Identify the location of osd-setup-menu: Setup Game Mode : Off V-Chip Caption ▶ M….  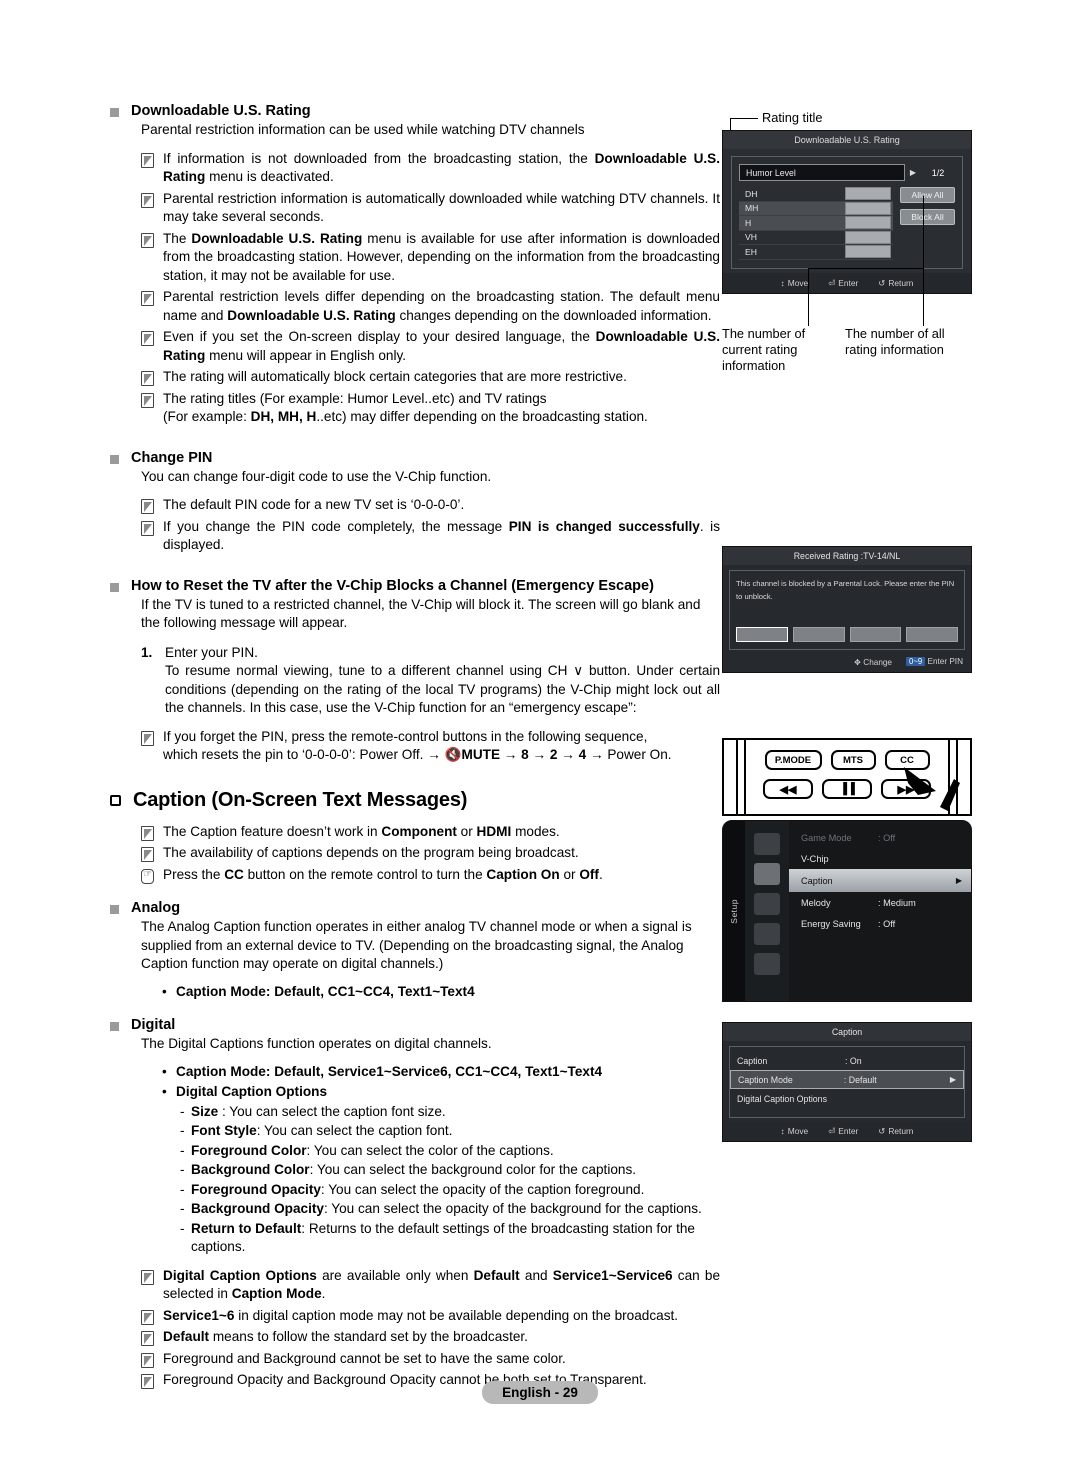
(847, 911).